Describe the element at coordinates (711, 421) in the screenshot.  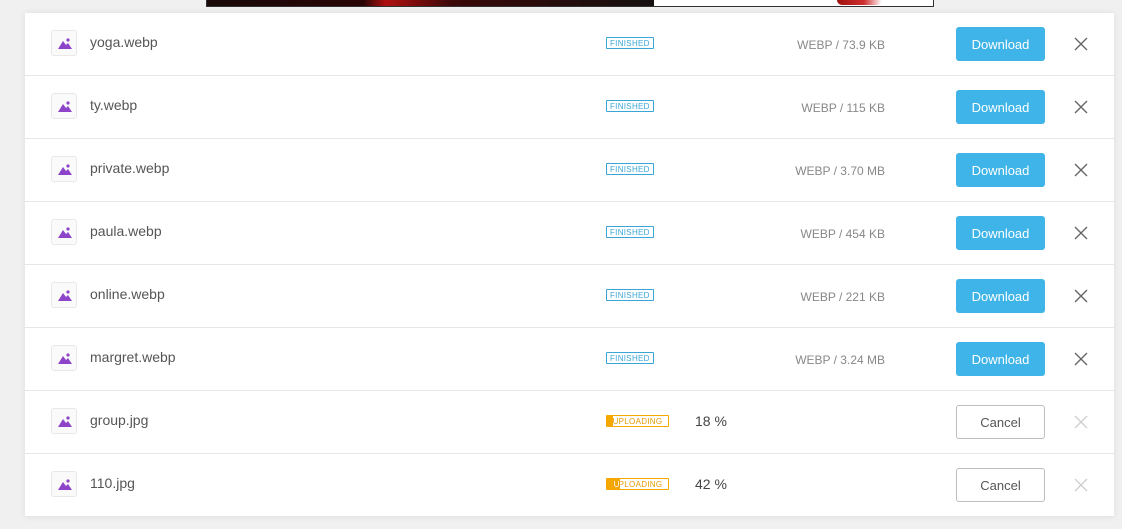
I see `upload-percent: 18 %` at that location.